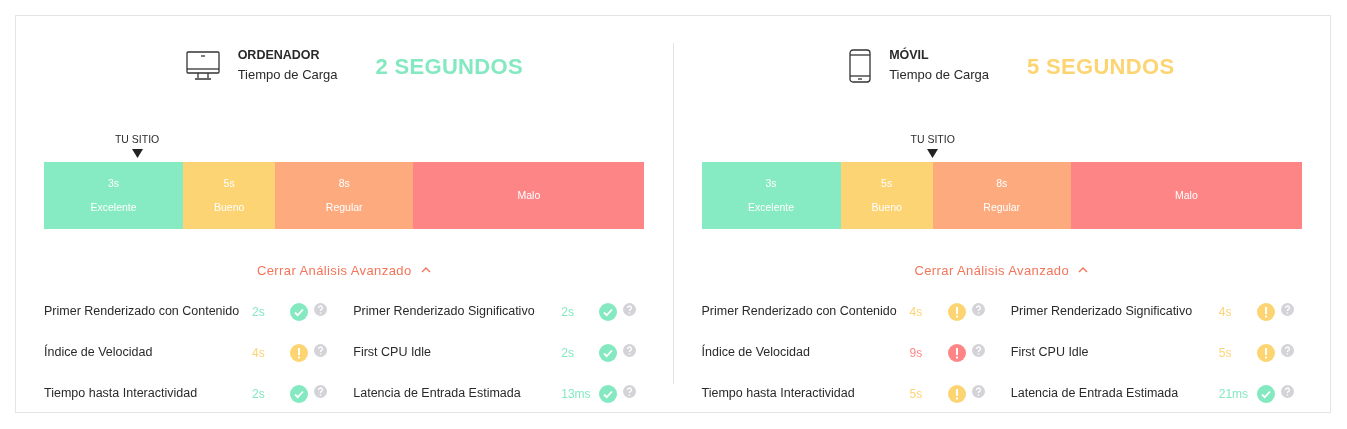  I want to click on metric-value: 21ms, so click(1234, 394).